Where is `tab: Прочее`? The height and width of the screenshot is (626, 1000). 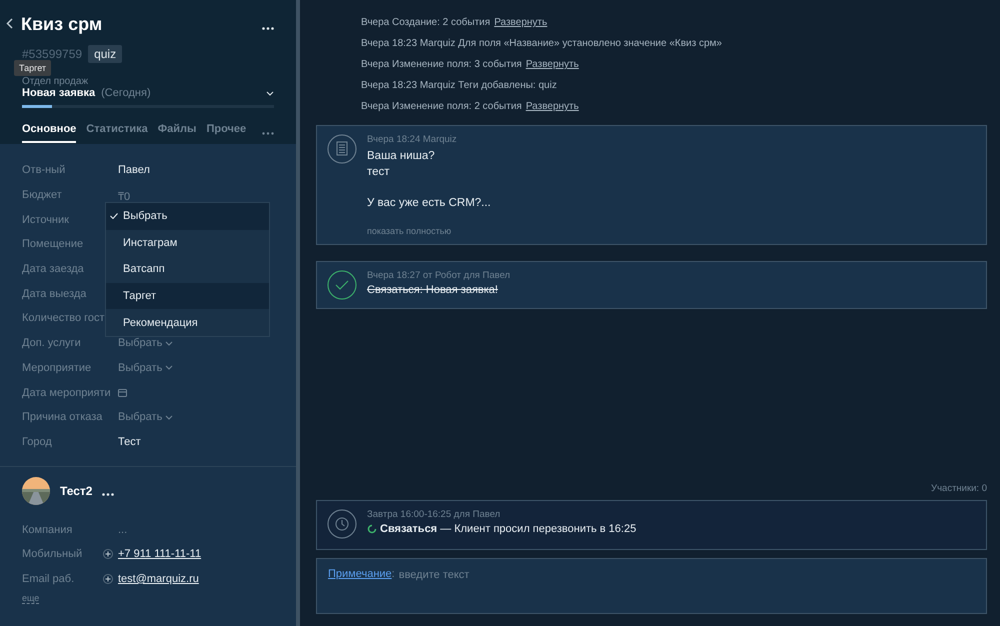 tab: Прочее is located at coordinates (226, 133).